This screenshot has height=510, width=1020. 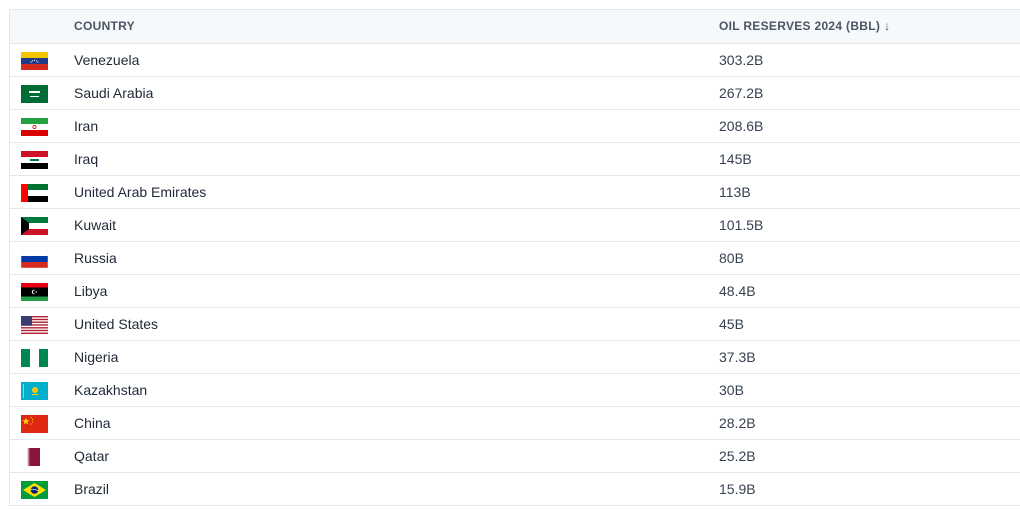 What do you see at coordinates (515, 357) in the screenshot?
I see `table-row: Nigeria 37.3B` at bounding box center [515, 357].